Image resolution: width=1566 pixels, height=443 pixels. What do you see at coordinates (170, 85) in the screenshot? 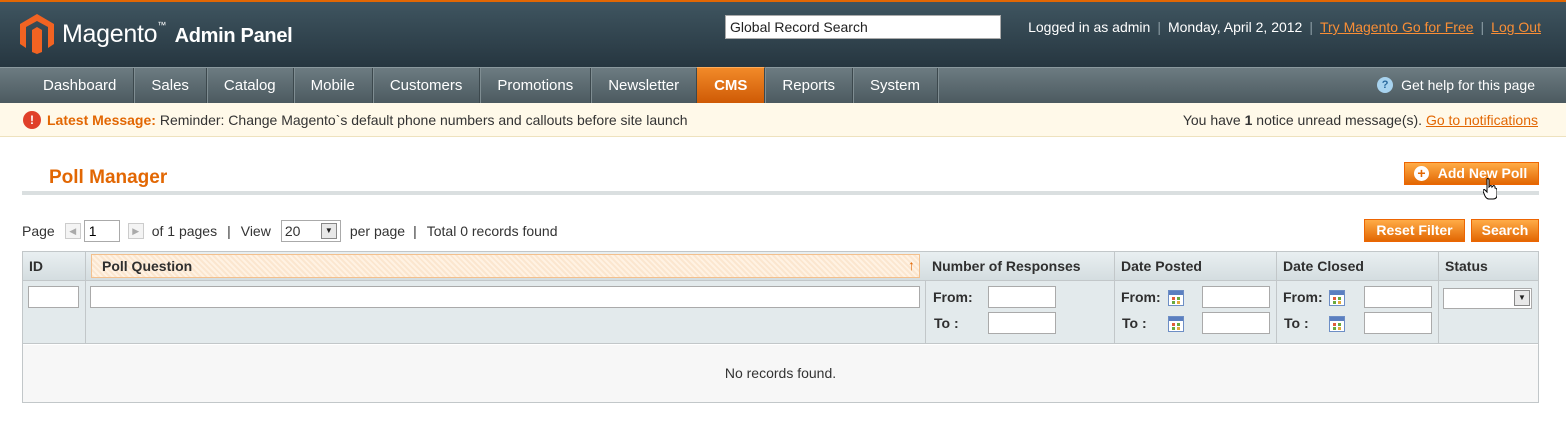
I see `nav-sales: Sales` at bounding box center [170, 85].